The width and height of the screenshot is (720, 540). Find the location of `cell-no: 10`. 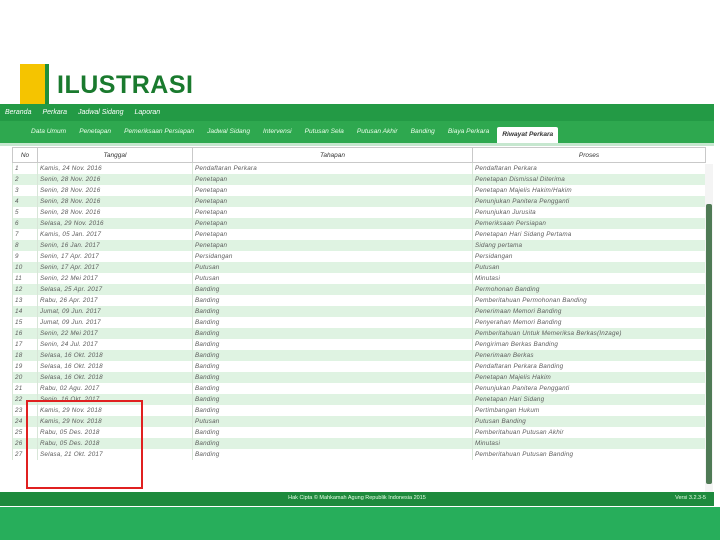

cell-no: 10 is located at coordinates (25, 267).